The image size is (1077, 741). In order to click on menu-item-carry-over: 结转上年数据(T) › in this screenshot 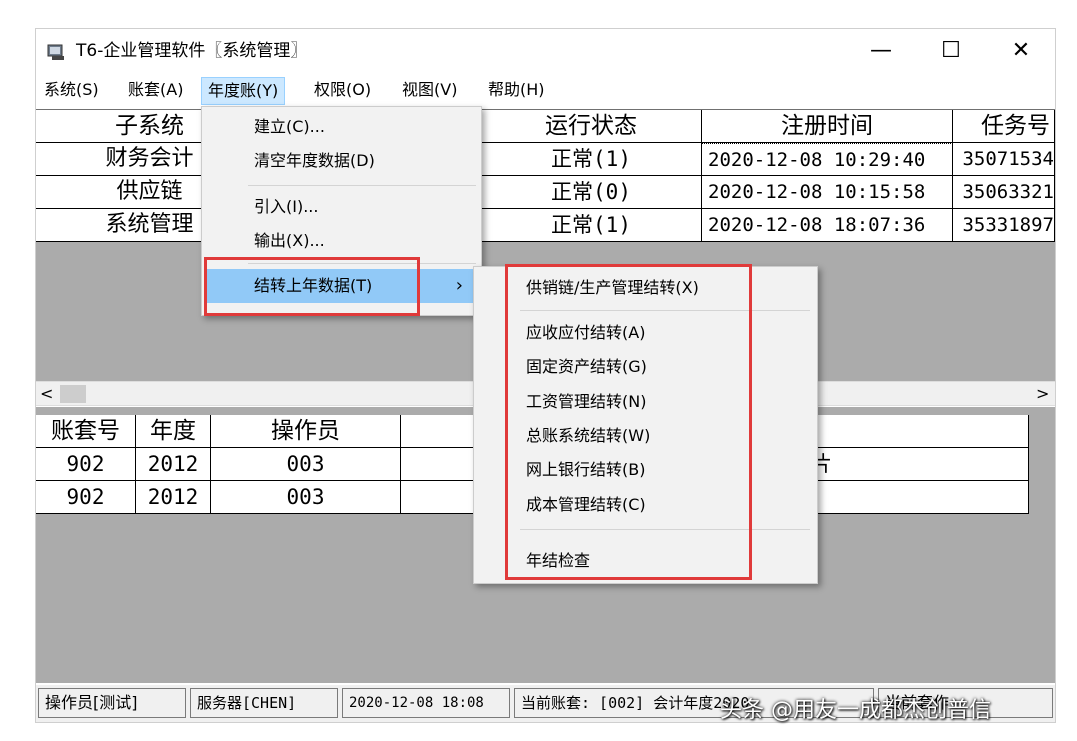, I will do `click(341, 286)`.